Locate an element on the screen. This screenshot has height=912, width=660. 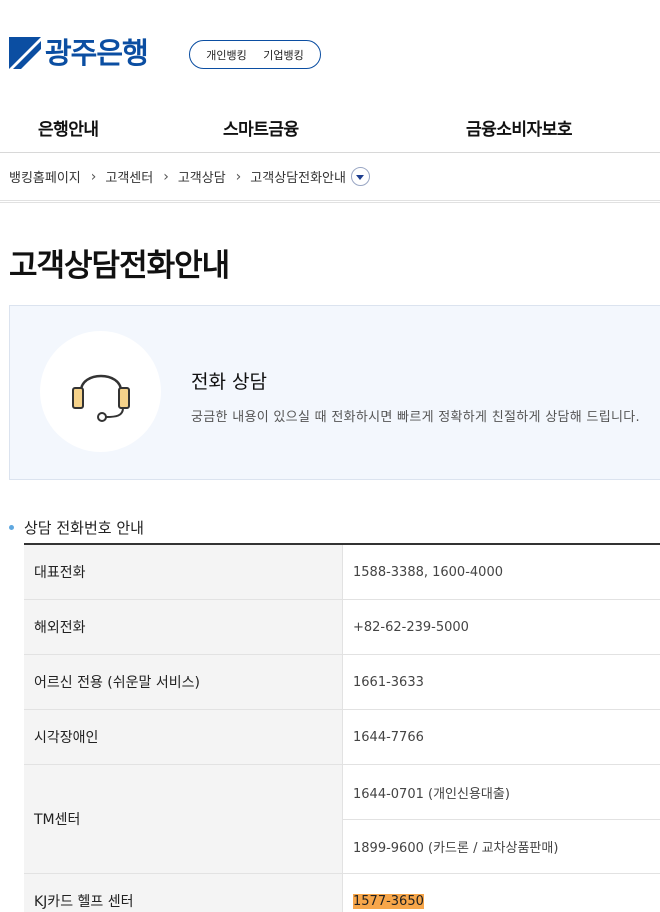
phone-number-highlighted: 1577-3650 is located at coordinates (501, 893).